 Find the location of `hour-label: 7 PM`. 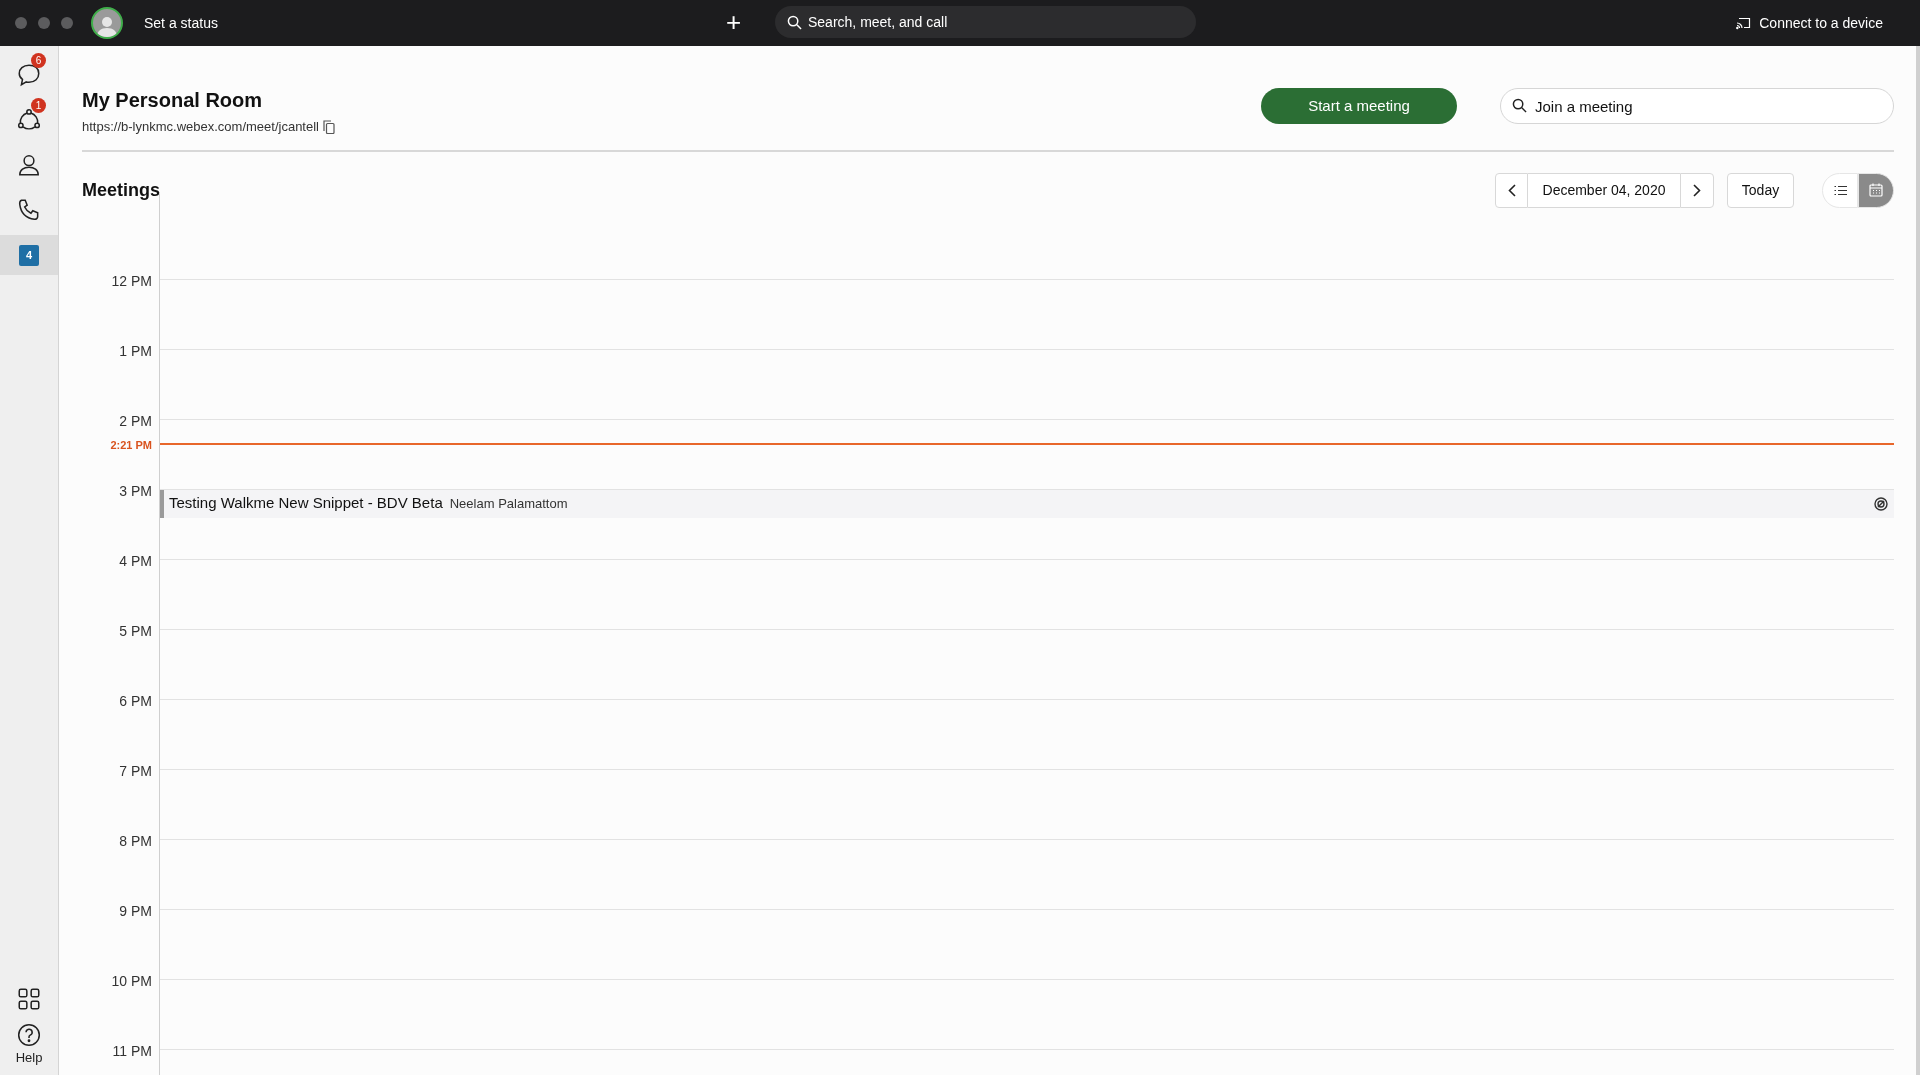

hour-label: 7 PM is located at coordinates (135, 771).